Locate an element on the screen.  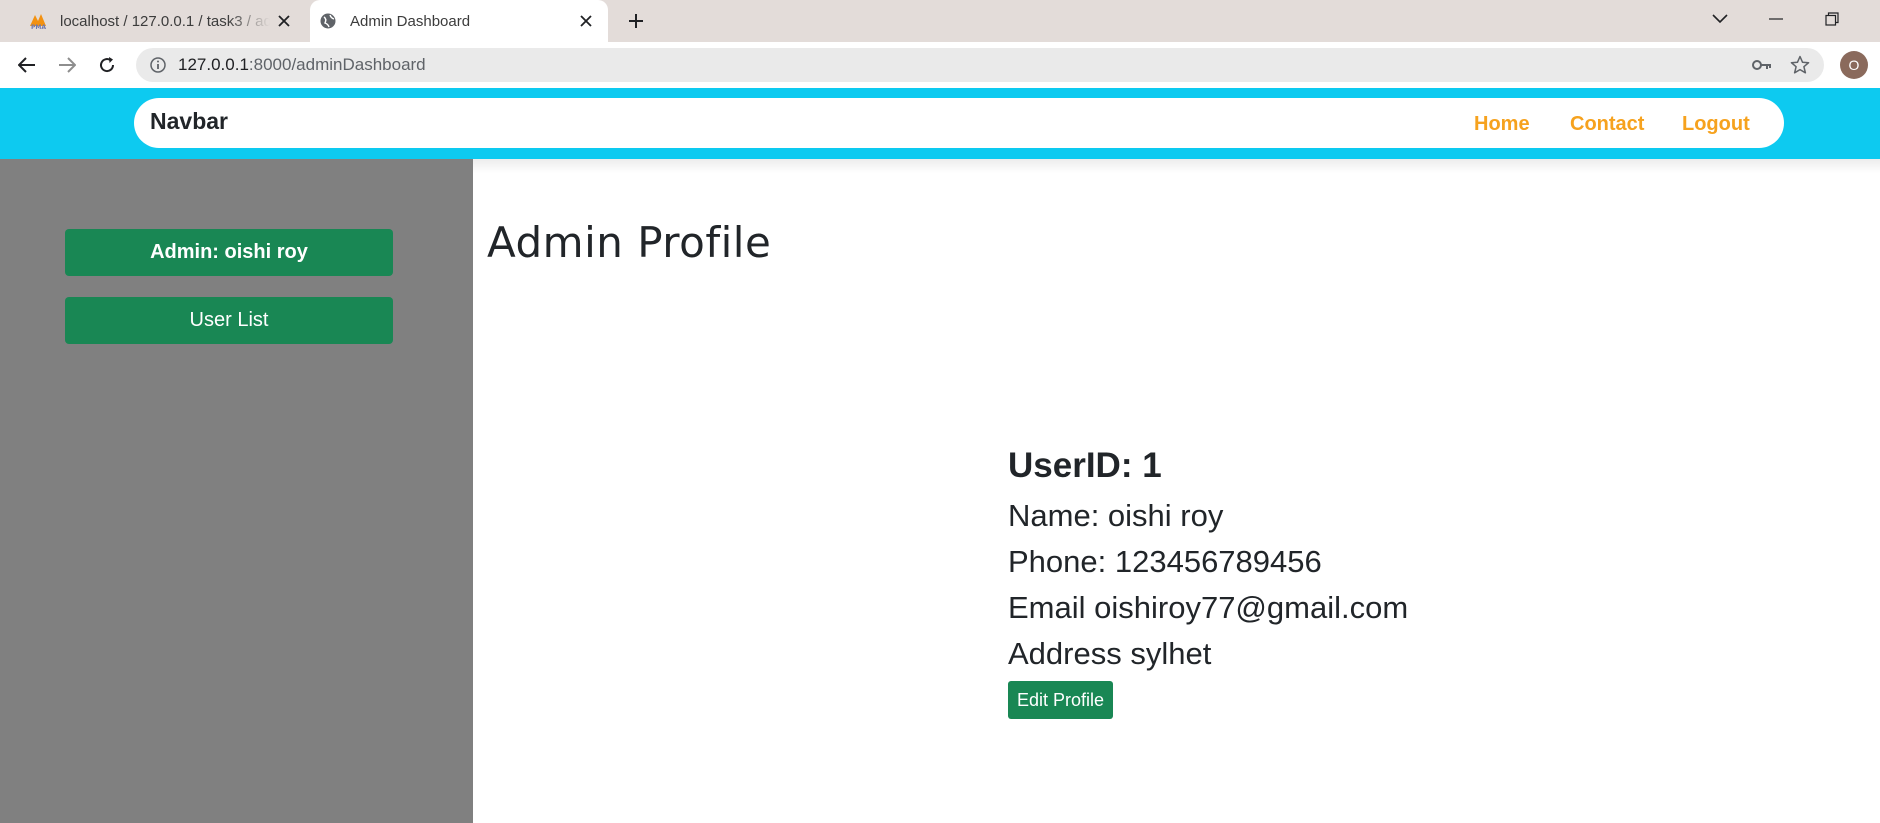
page-title: Admin Profile is located at coordinates (629, 242).